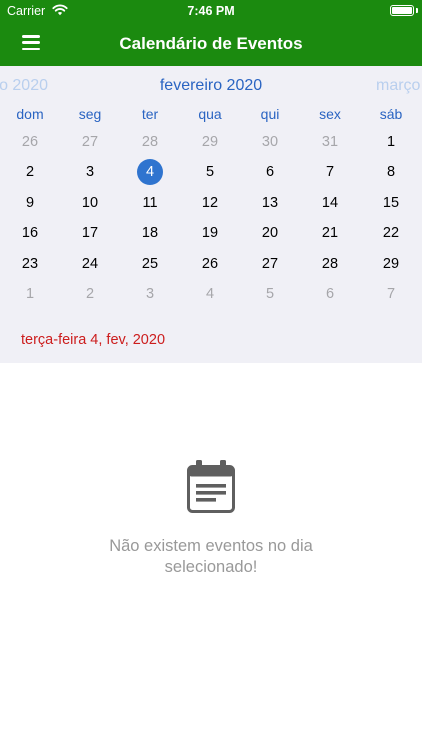 Image resolution: width=422 pixels, height=750 pixels. Describe the element at coordinates (211, 567) in the screenshot. I see `empty-state-line-2: selecionado!` at that location.